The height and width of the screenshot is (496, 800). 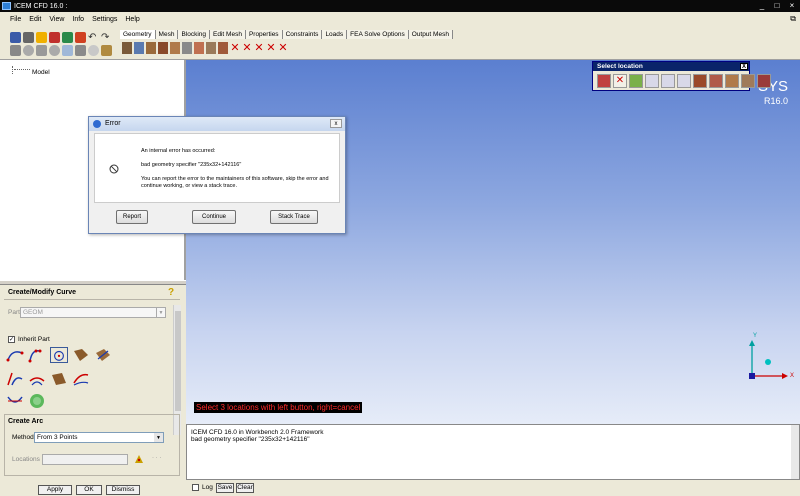 I want to click on scroll-thumb, so click(x=178, y=361).